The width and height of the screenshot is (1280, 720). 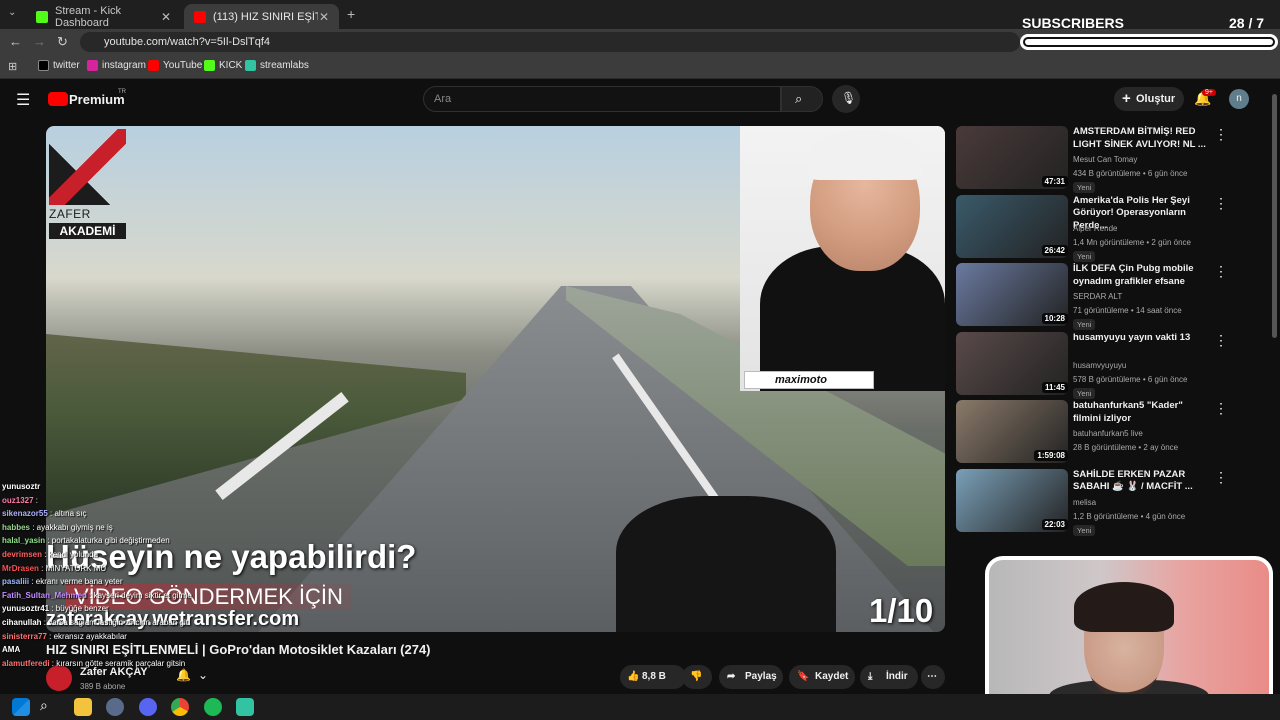 I want to click on menu-icon: ☰, so click(x=23, y=100).